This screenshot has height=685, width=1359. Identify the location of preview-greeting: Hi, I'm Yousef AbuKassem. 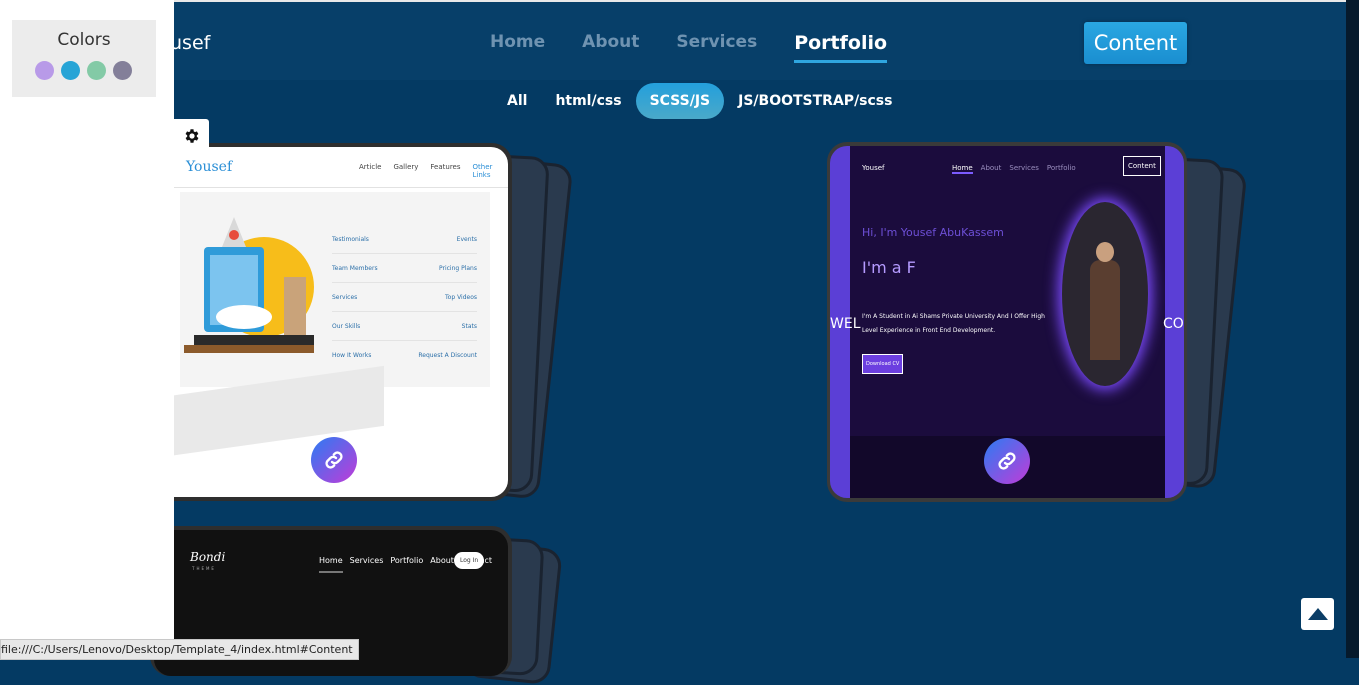
(933, 232).